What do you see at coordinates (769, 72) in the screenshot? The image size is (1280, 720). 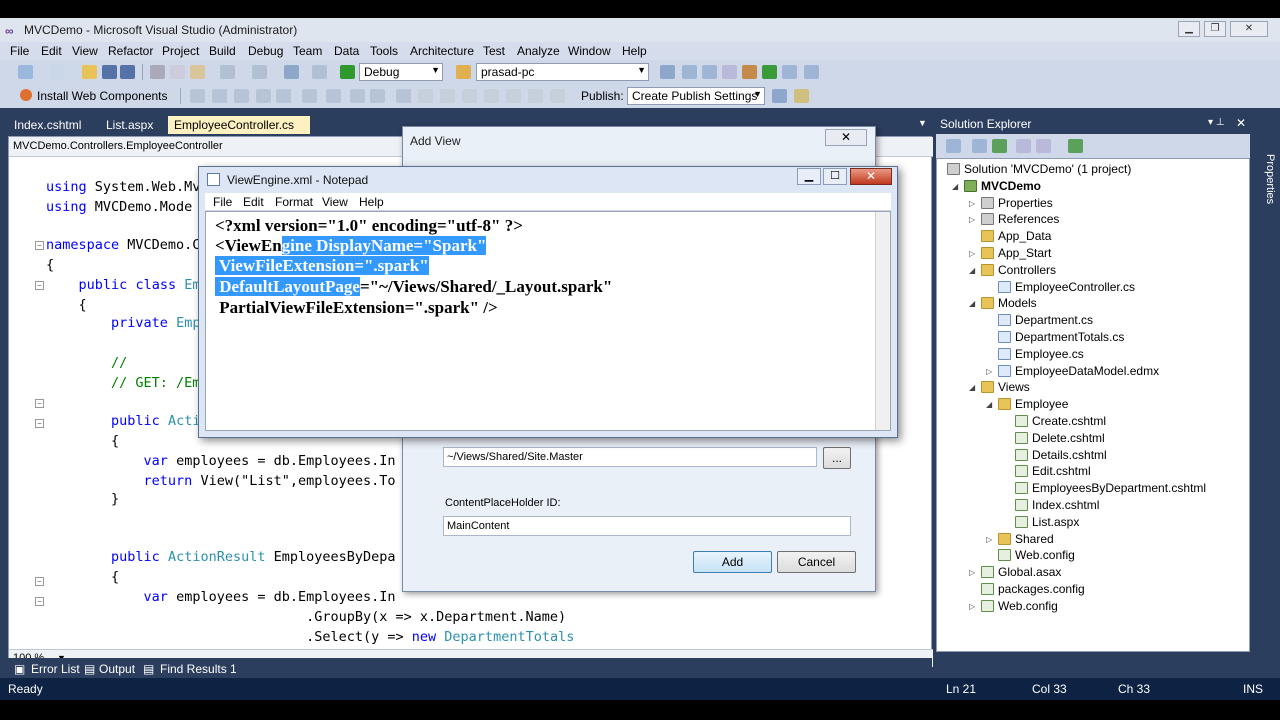 I see `start-page-icon` at bounding box center [769, 72].